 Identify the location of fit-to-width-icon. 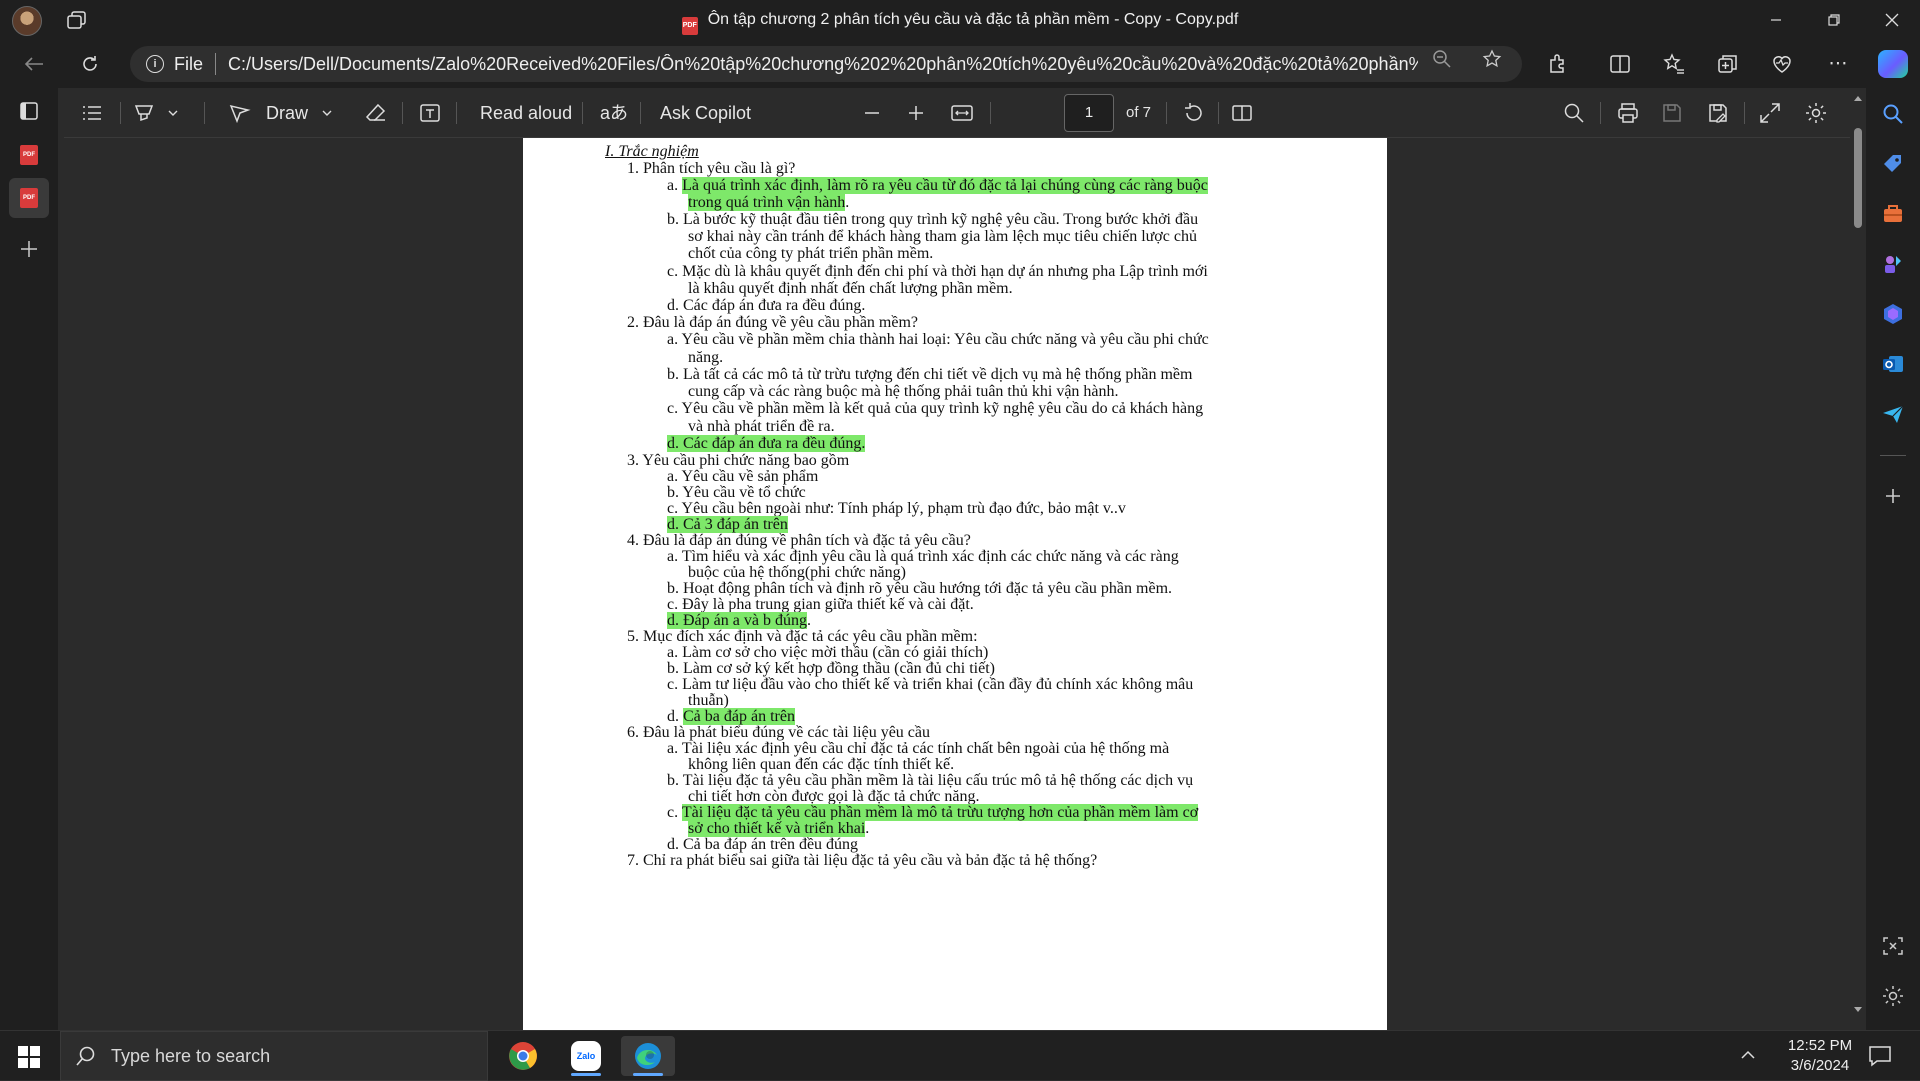
(962, 113).